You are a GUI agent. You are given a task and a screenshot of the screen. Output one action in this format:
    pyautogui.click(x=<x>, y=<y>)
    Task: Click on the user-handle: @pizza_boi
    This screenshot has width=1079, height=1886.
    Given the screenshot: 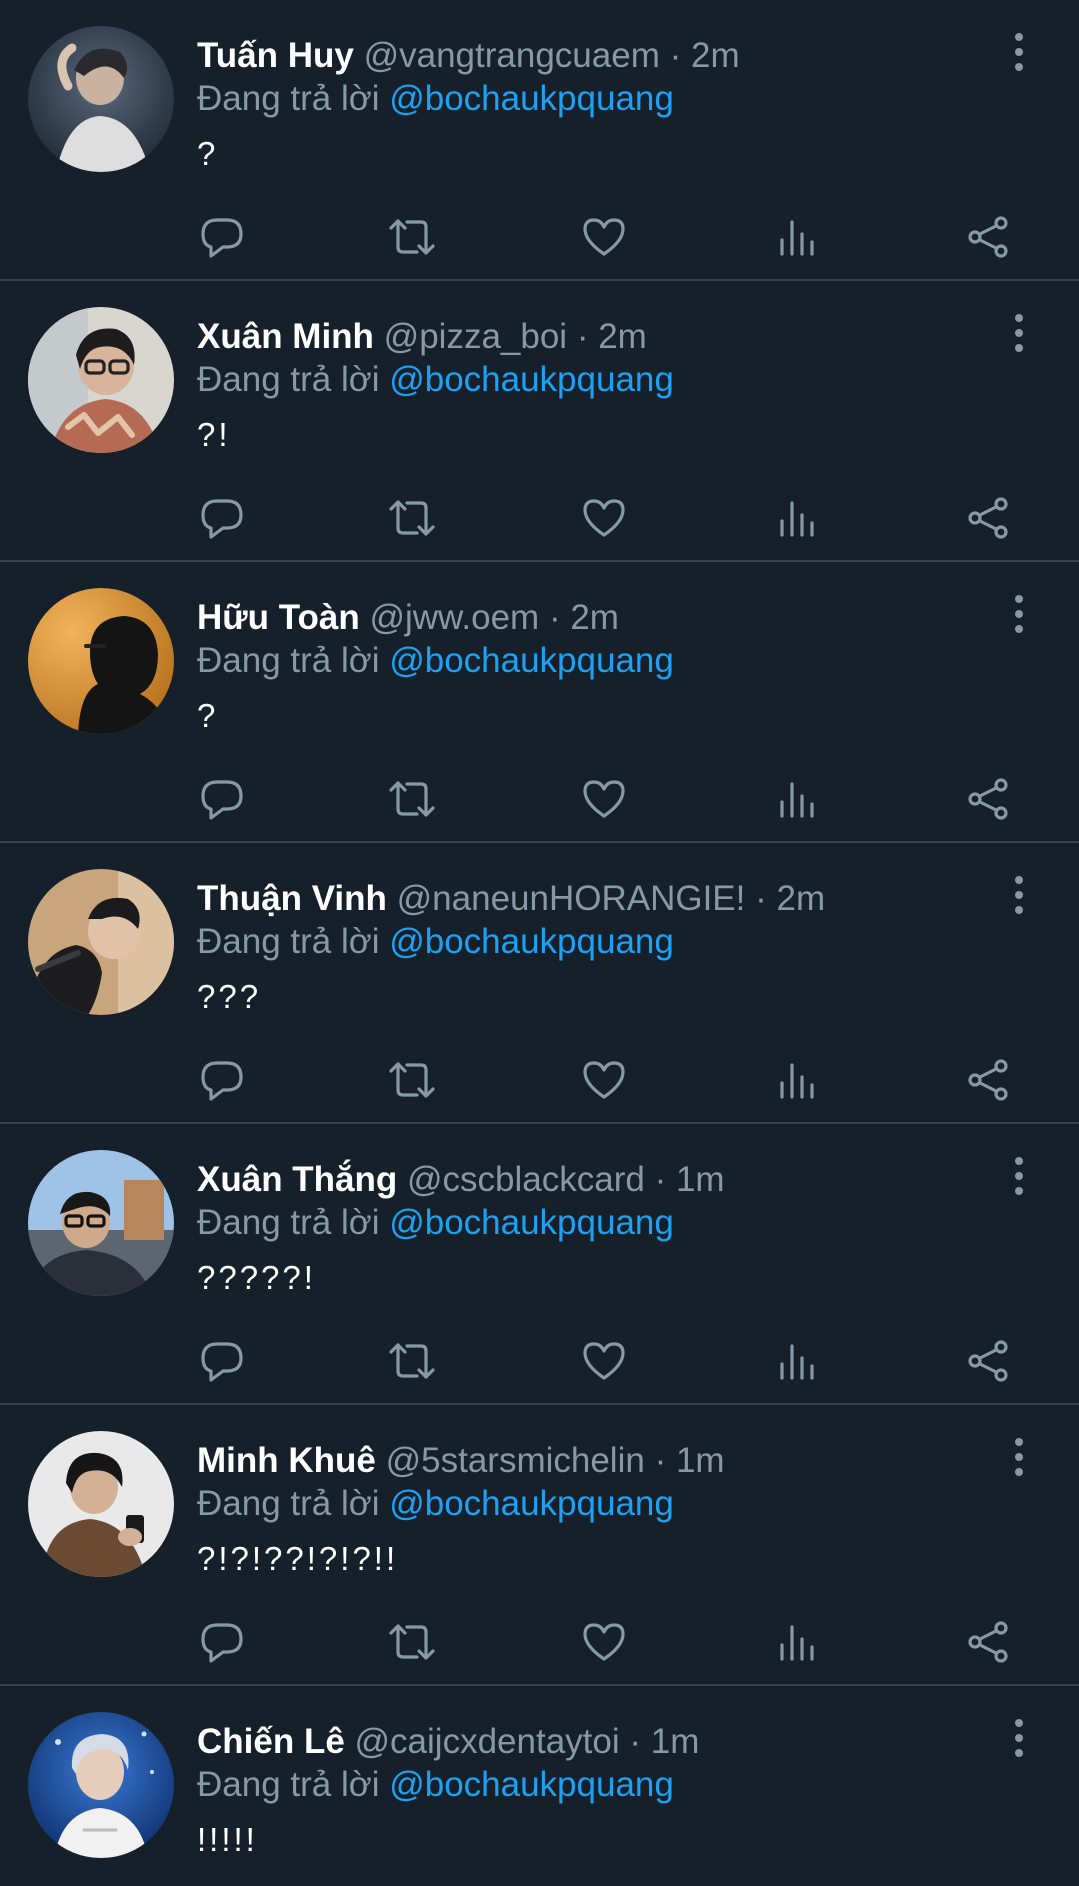 What is the action you would take?
    pyautogui.click(x=475, y=336)
    